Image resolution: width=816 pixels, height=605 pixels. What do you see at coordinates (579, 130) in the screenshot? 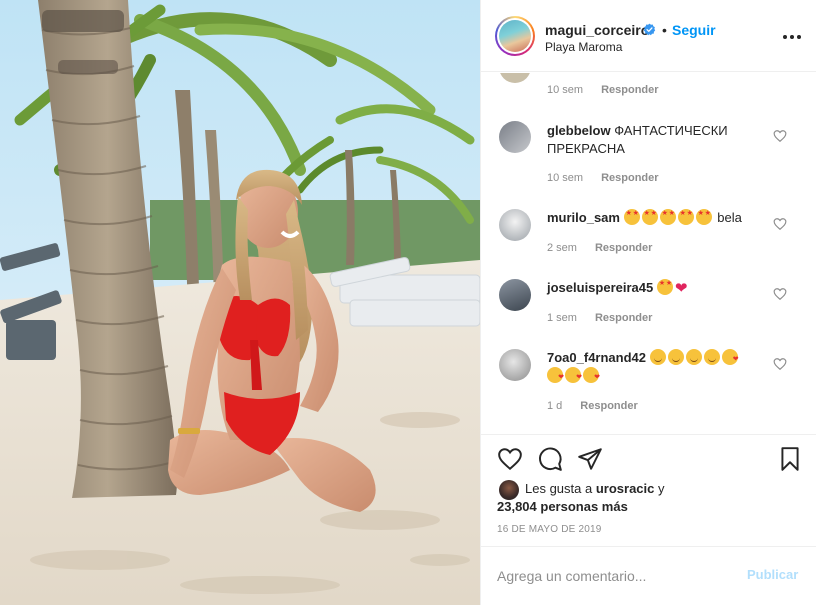
I see `comment-username: glebbelow` at bounding box center [579, 130].